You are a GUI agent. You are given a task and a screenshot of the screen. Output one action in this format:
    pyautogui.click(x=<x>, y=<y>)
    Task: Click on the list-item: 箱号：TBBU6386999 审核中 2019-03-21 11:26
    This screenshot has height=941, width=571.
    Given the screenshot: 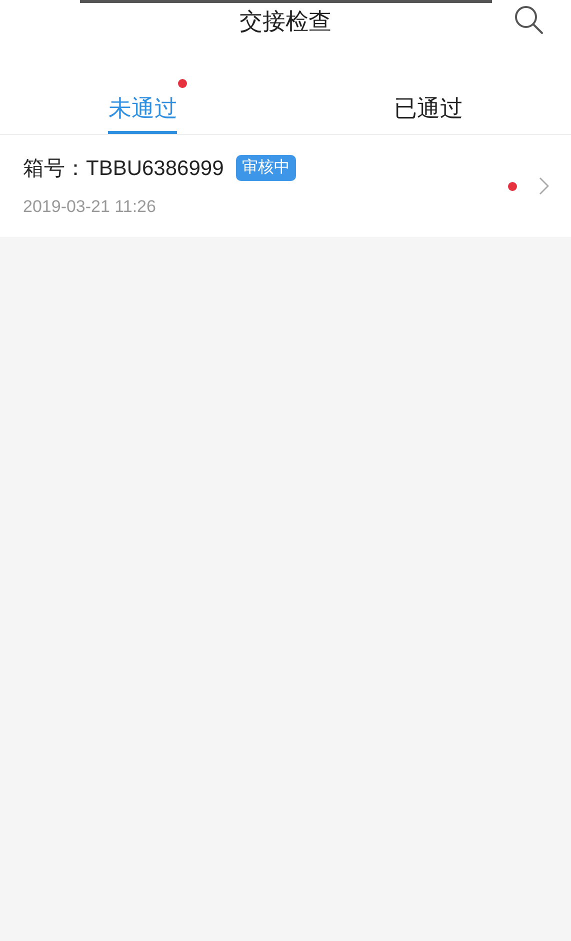 What is the action you would take?
    pyautogui.click(x=285, y=186)
    